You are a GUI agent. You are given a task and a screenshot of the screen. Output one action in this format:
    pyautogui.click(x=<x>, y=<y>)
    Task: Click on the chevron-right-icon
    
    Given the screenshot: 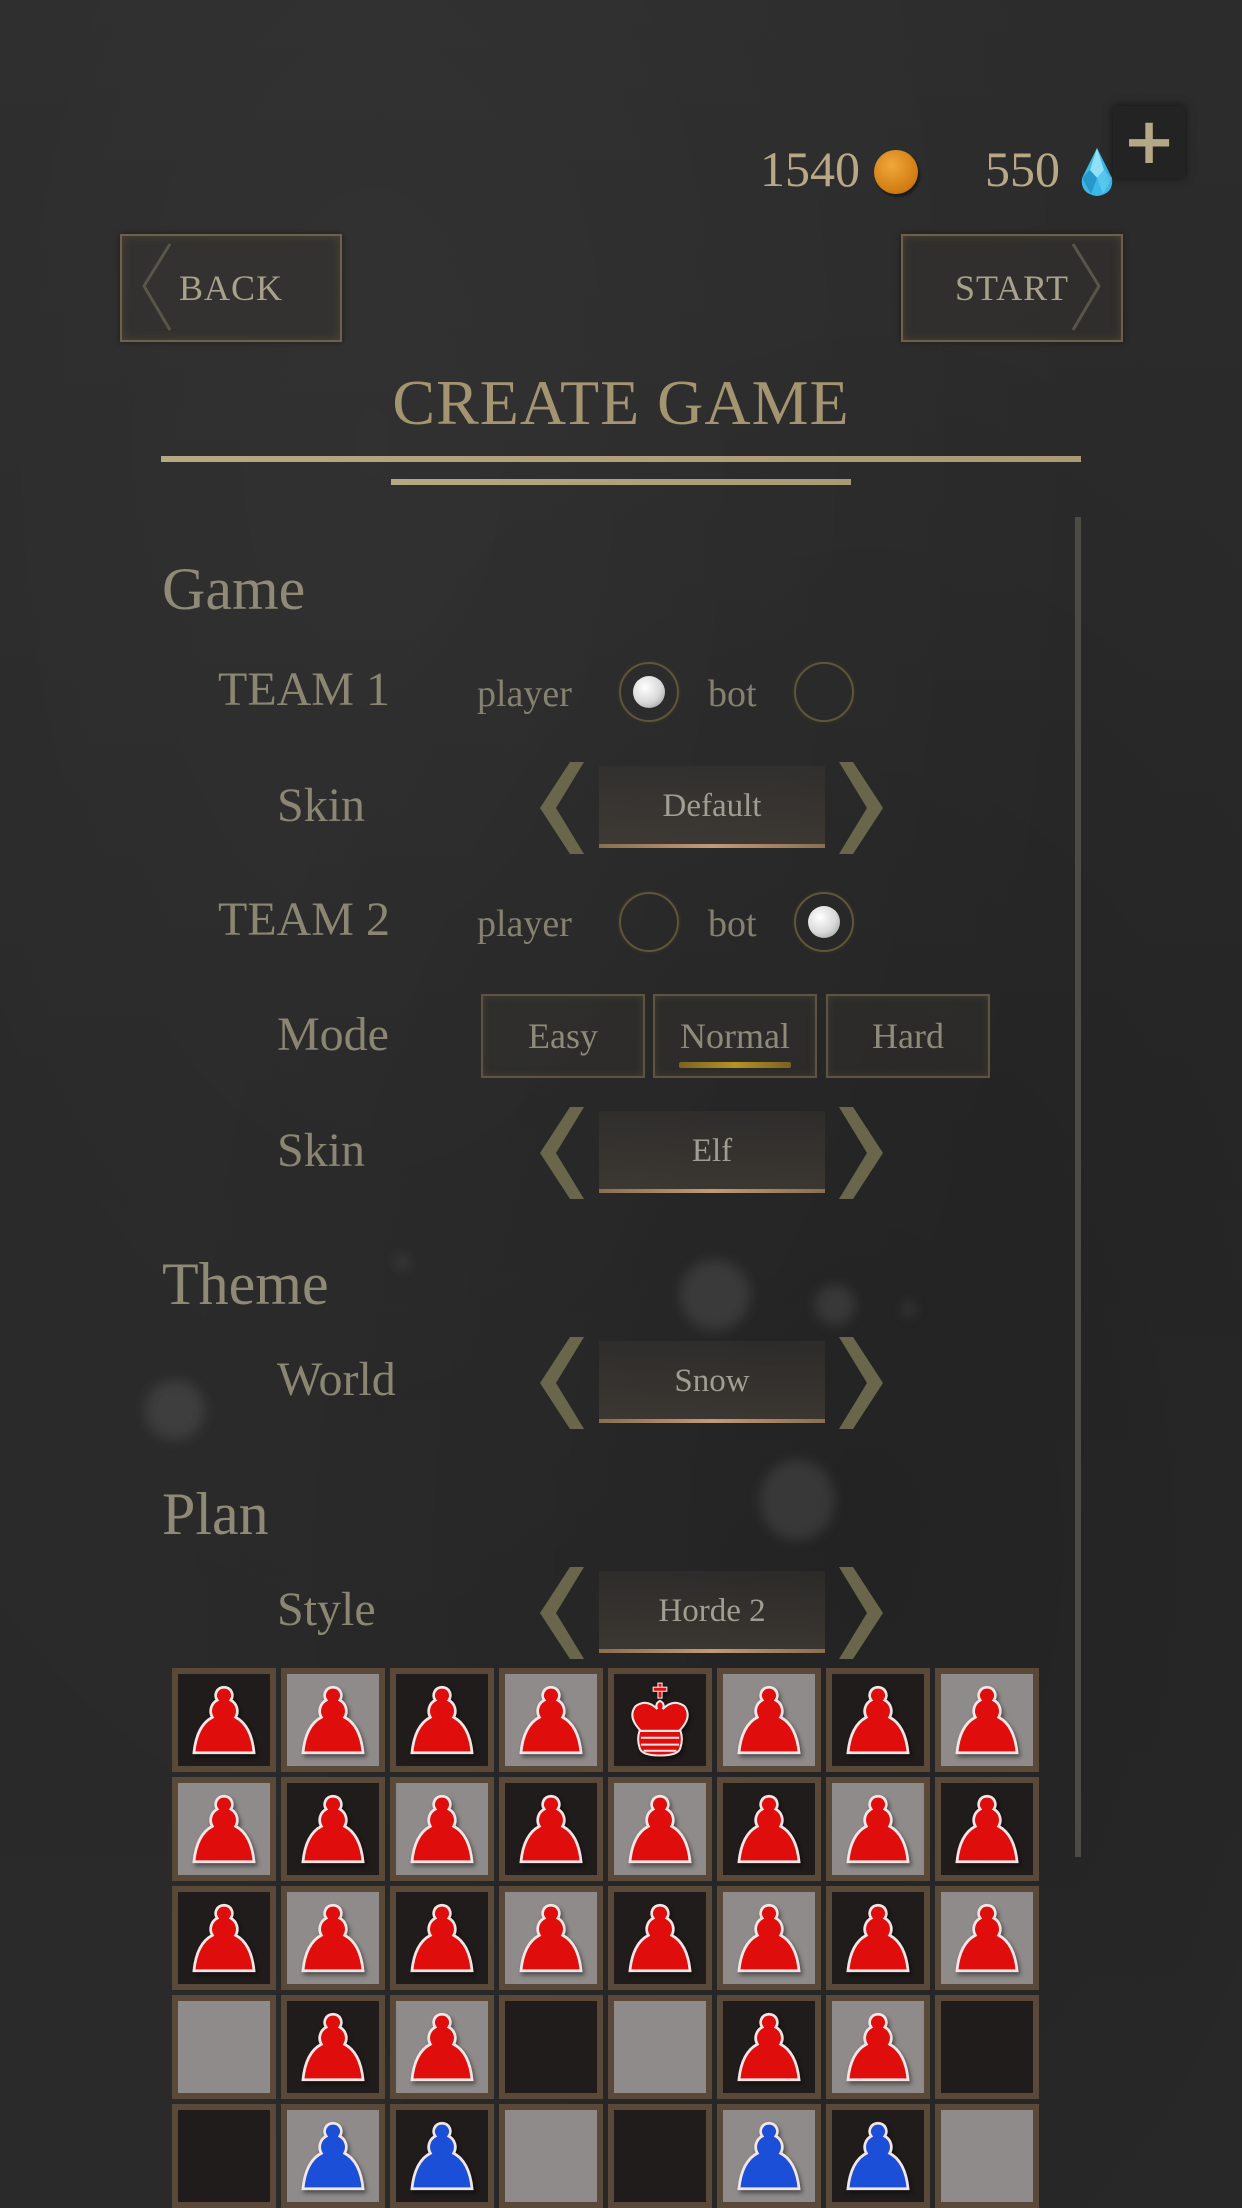 What is the action you would take?
    pyautogui.click(x=1086, y=287)
    